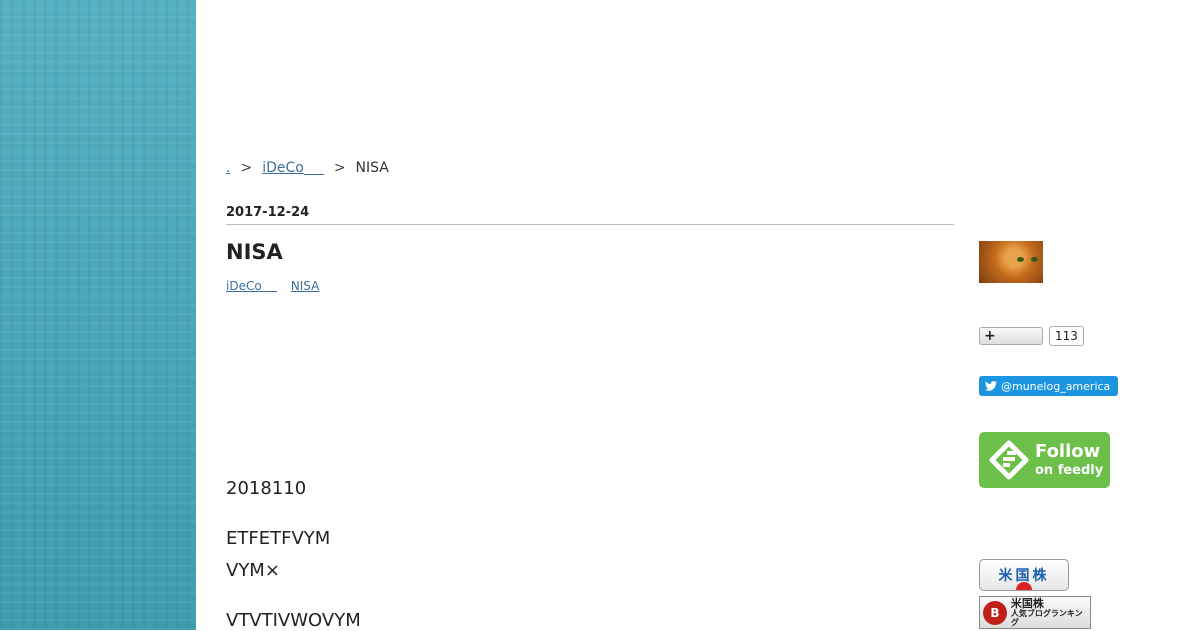  What do you see at coordinates (313, 168) in the screenshot?
I see `breadcrumb-link-underline` at bounding box center [313, 168].